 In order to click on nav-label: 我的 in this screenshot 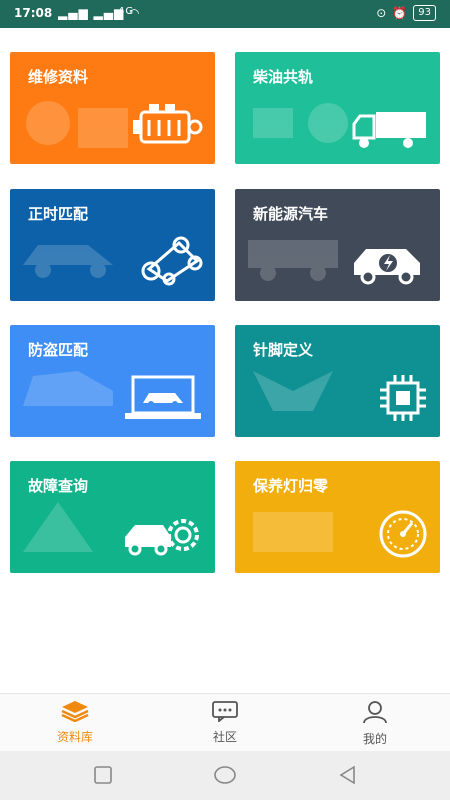, I will do `click(374, 739)`.